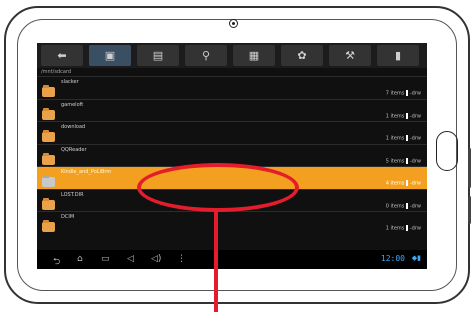 This screenshot has height=312, width=475. Describe the element at coordinates (403, 183) in the screenshot. I see `folder-meta: 4 items -drw` at that location.